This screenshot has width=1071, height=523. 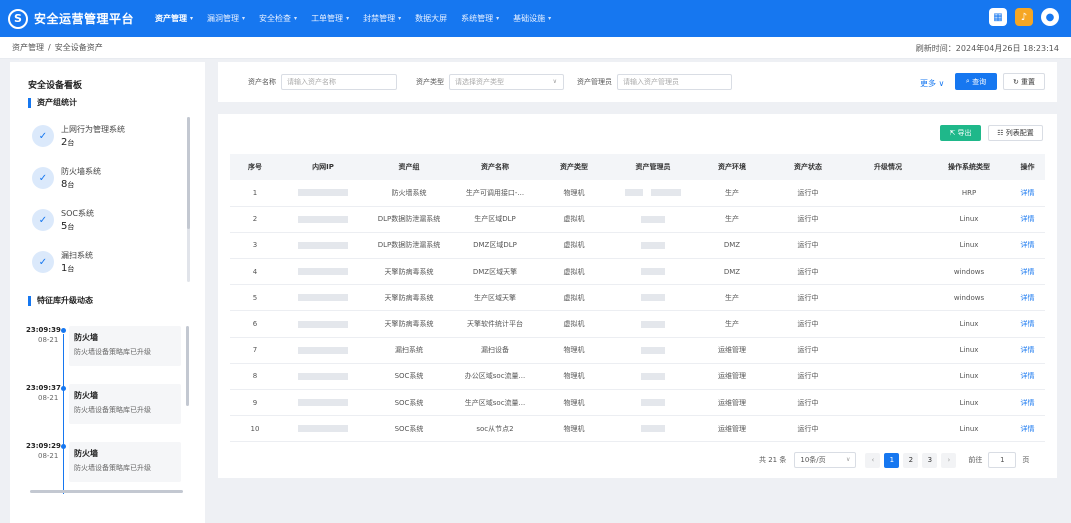 What do you see at coordinates (255, 377) in the screenshot?
I see `cell-index: 8` at bounding box center [255, 377].